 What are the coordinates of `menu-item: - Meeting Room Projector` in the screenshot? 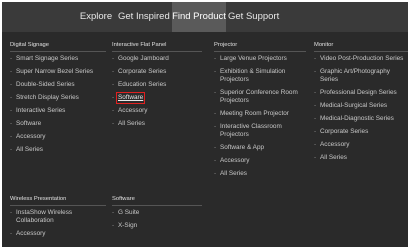 It's located at (260, 114).